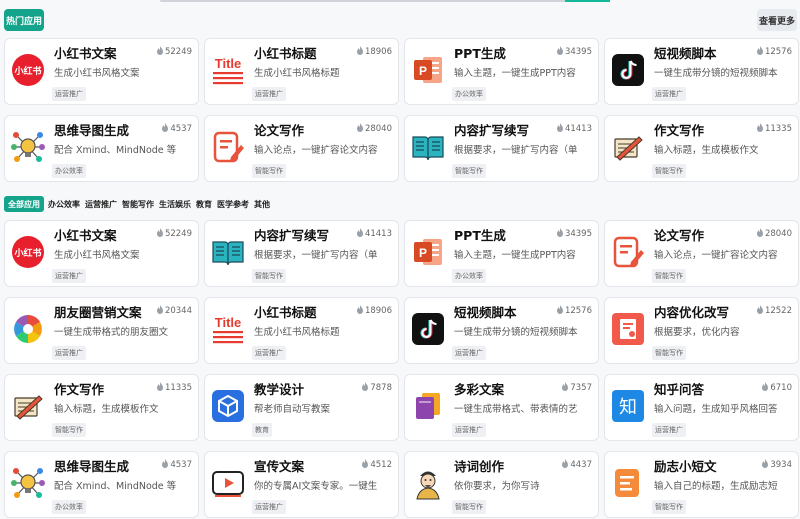 The width and height of the screenshot is (800, 519). What do you see at coordinates (374, 234) in the screenshot?
I see `usage-count: 41413` at bounding box center [374, 234].